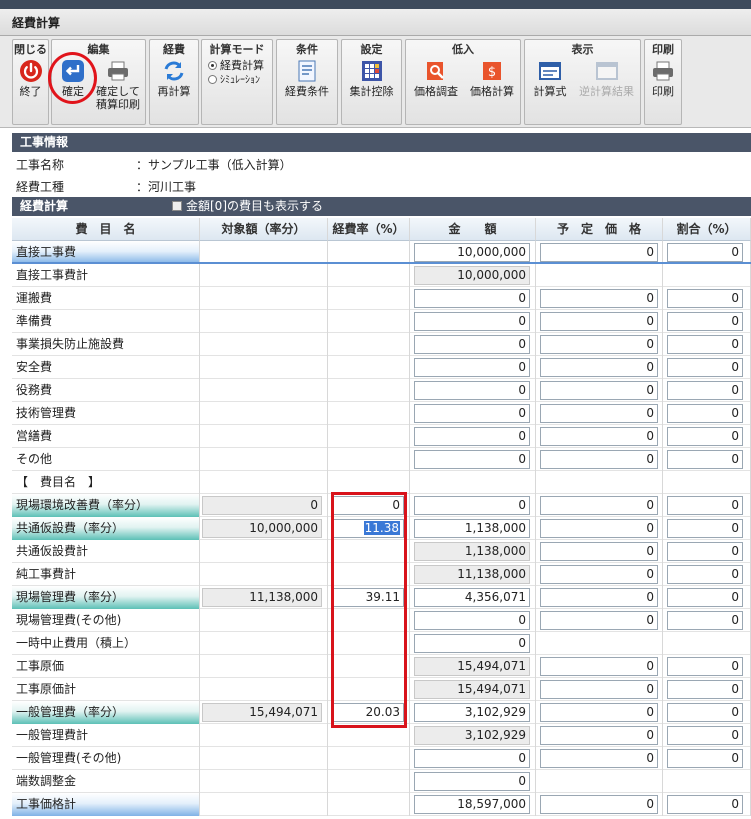  Describe the element at coordinates (262, 528) in the screenshot. I see `target-amount-input: 10,000,000` at that location.